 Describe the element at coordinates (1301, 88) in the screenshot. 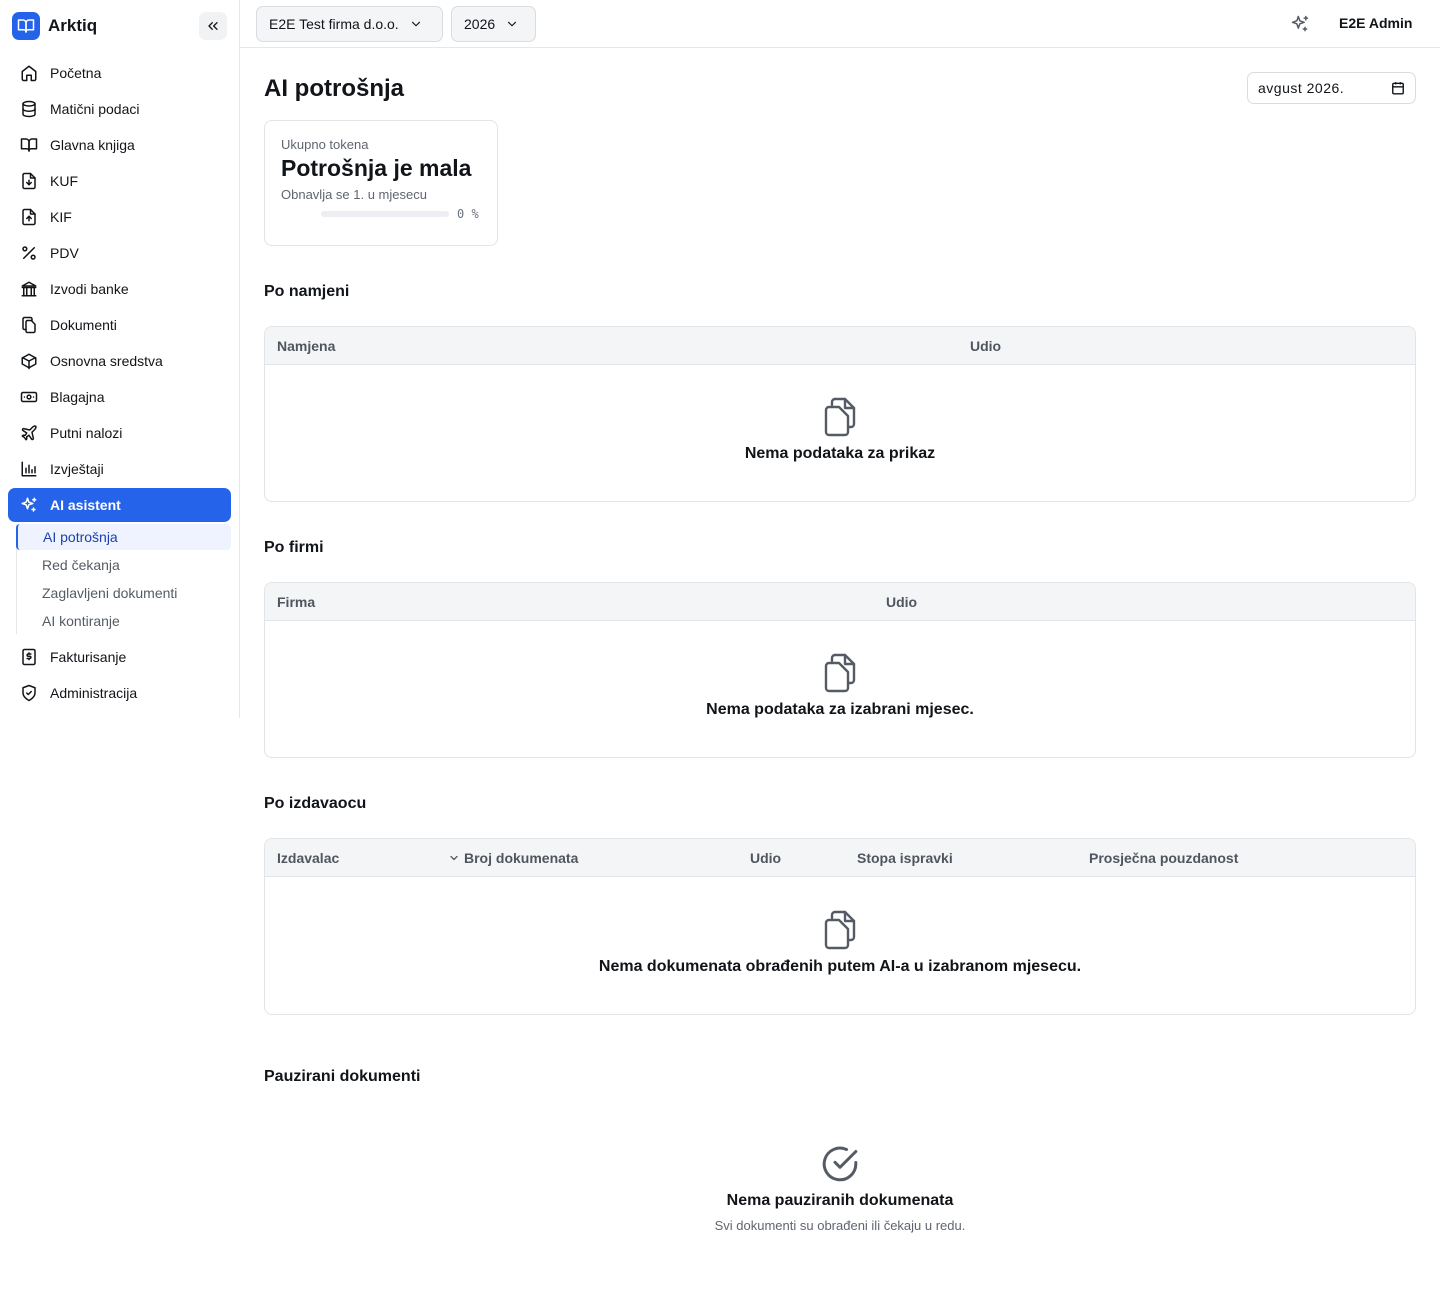

I see `month-picker-value: avgust 2026.` at that location.